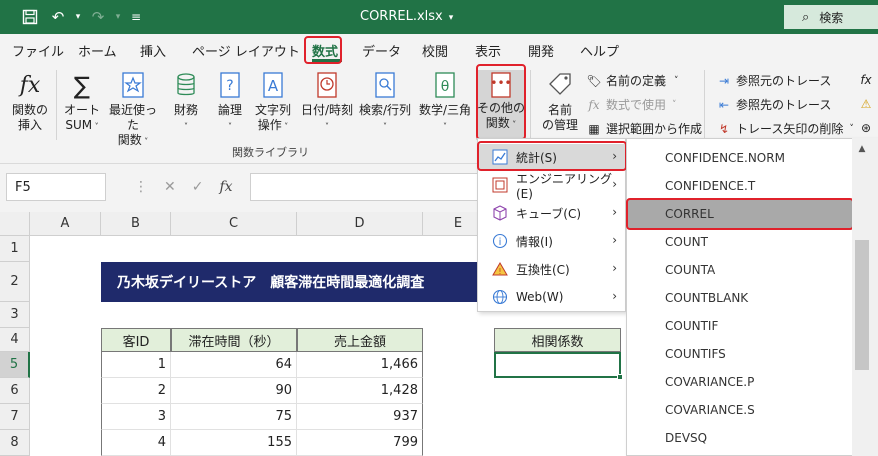  I want to click on function-item: CONFIDENCE.T, so click(741, 186).